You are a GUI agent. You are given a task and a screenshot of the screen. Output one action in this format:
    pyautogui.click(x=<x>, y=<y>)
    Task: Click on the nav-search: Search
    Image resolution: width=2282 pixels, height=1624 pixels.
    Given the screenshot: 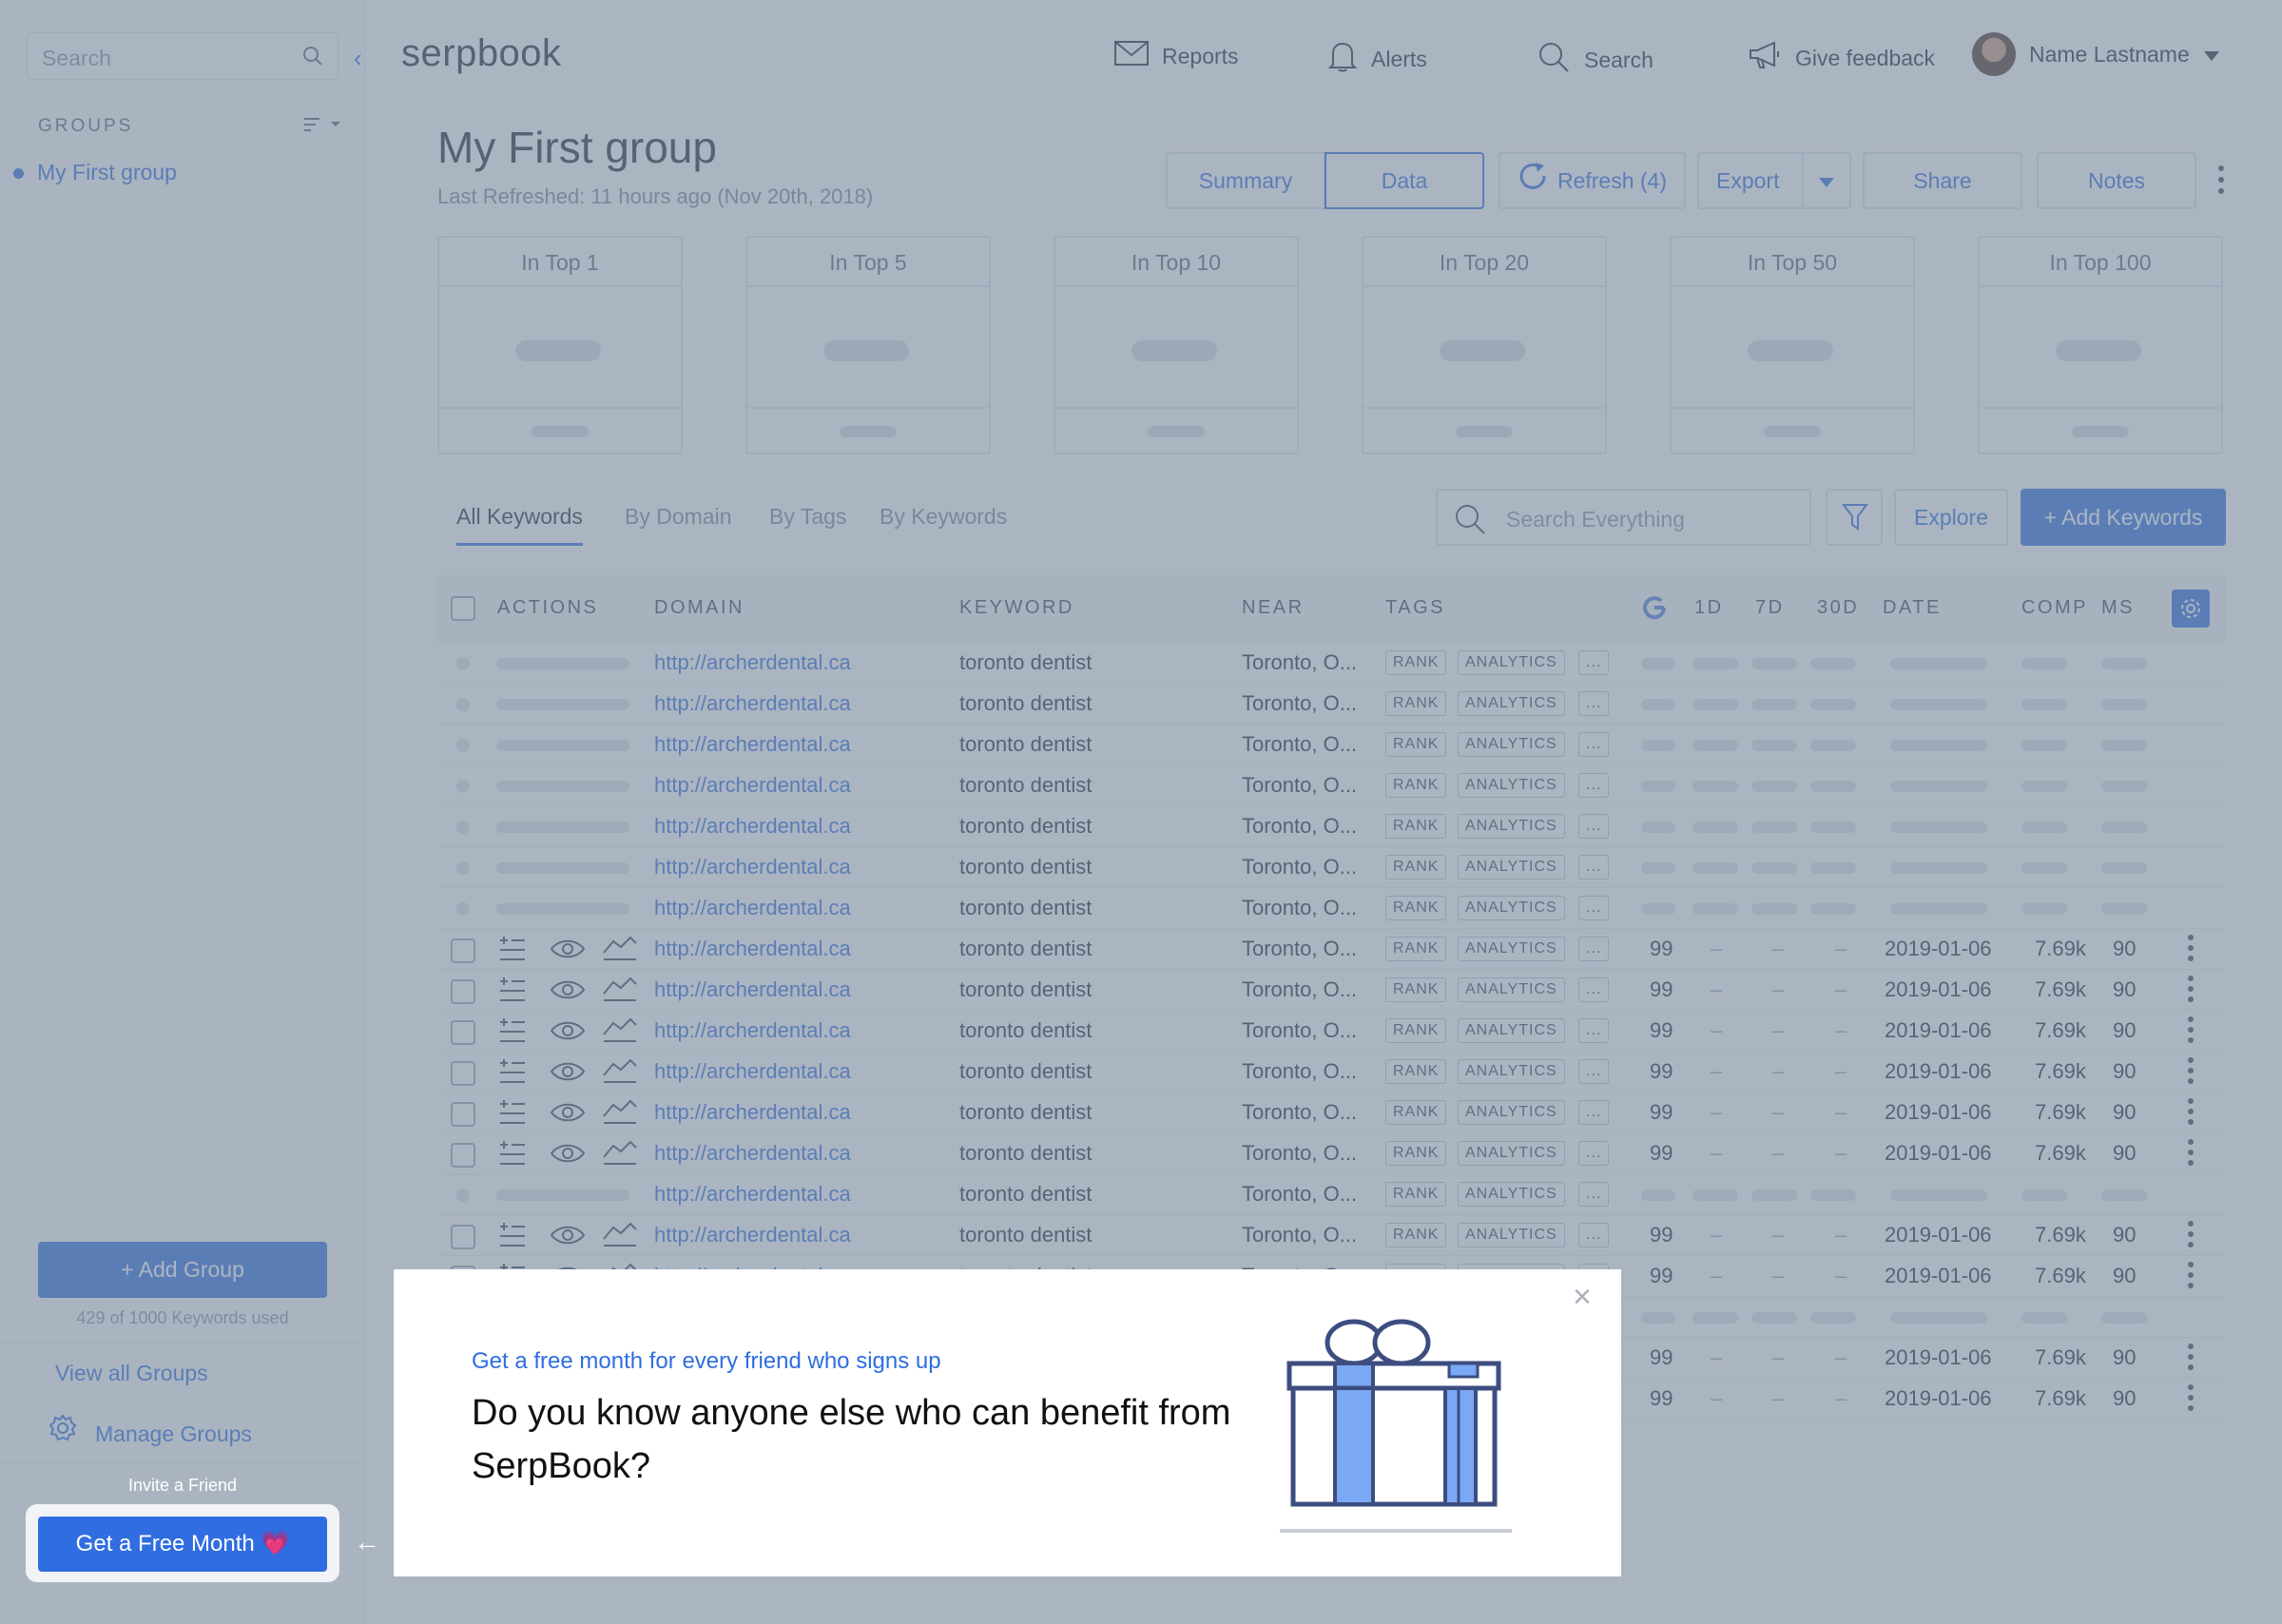 What is the action you would take?
    pyautogui.click(x=1595, y=60)
    